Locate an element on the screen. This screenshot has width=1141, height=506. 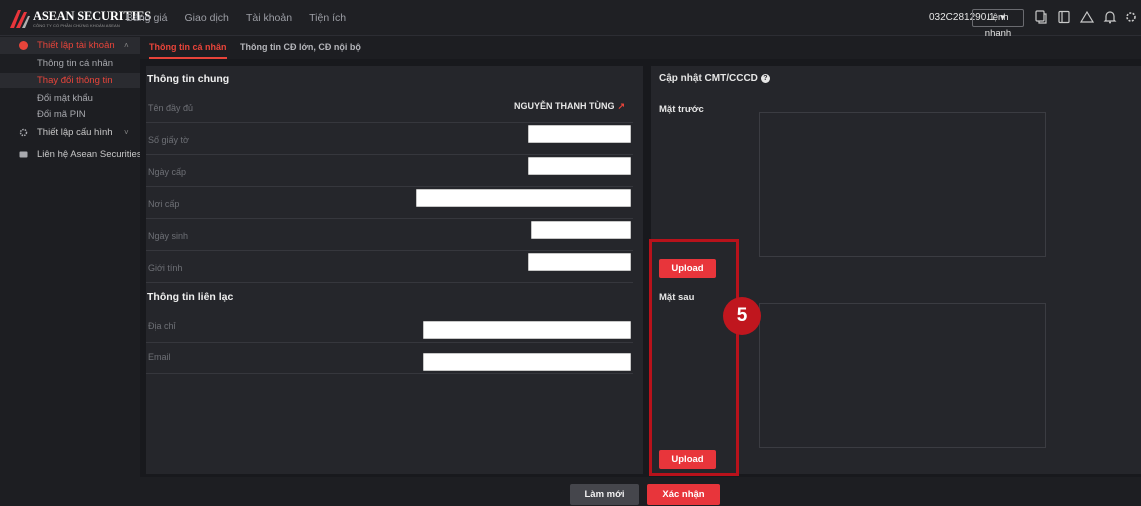
sidebar-group-label: Thiết lập cấu hình is located at coordinates (75, 132).